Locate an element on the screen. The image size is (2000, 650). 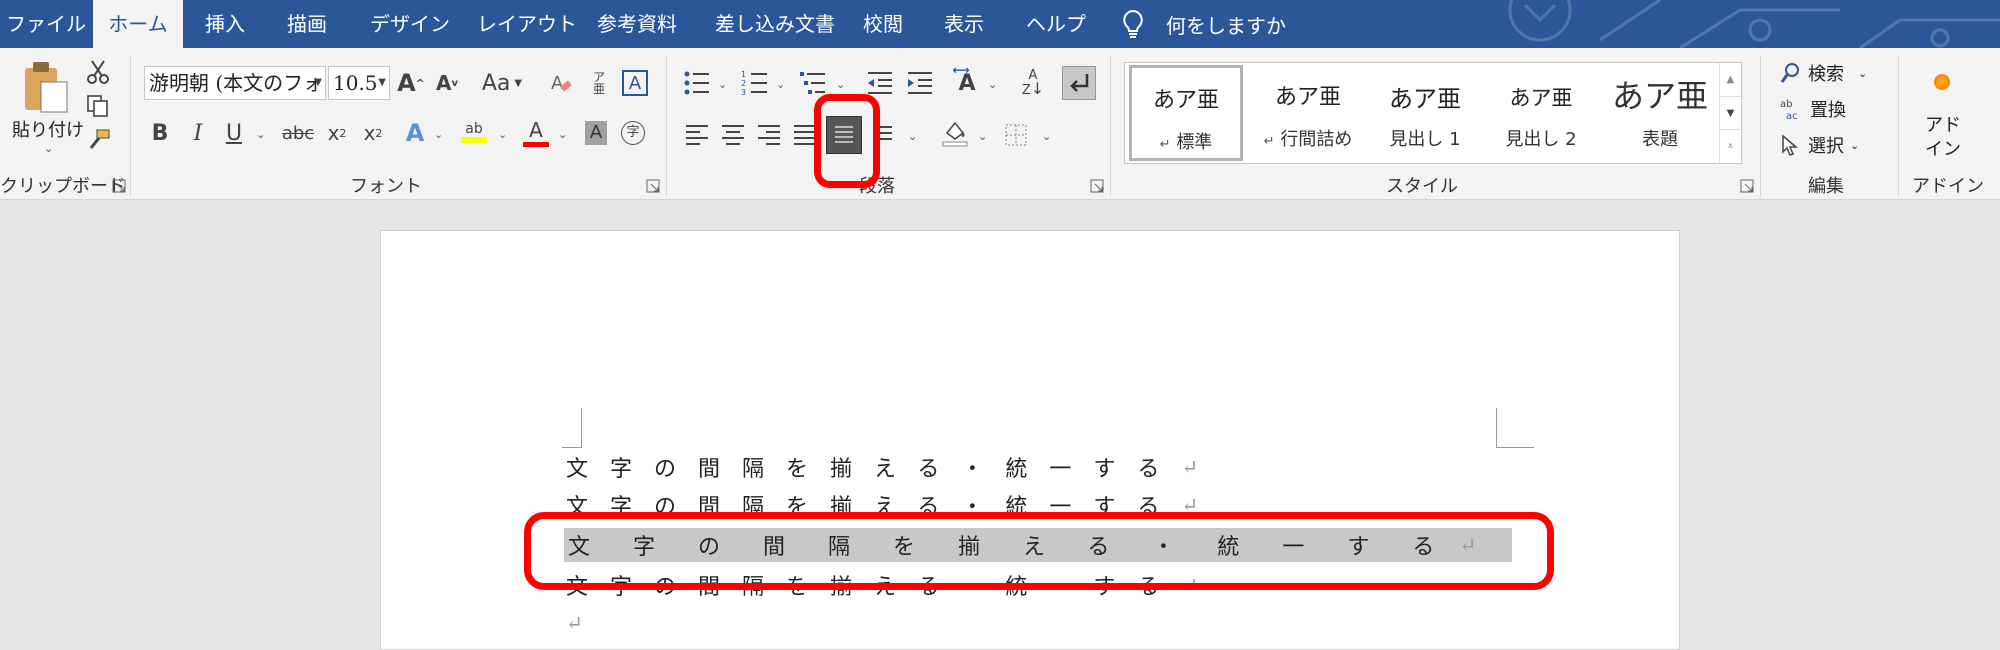
highlight-distributed-button is located at coordinates (847, 141).